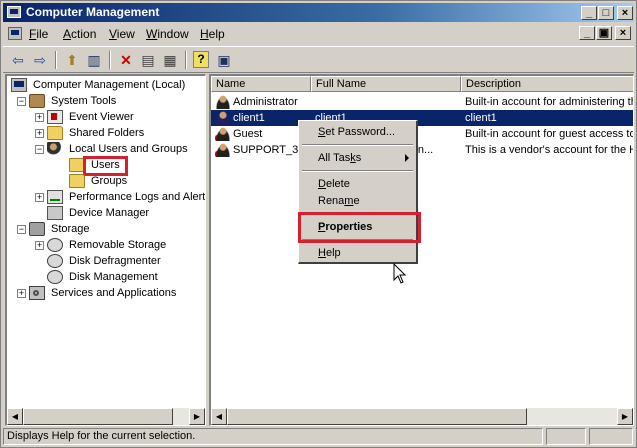 The width and height of the screenshot is (637, 448). What do you see at coordinates (126, 60) in the screenshot?
I see `delete-icon: ✕` at bounding box center [126, 60].